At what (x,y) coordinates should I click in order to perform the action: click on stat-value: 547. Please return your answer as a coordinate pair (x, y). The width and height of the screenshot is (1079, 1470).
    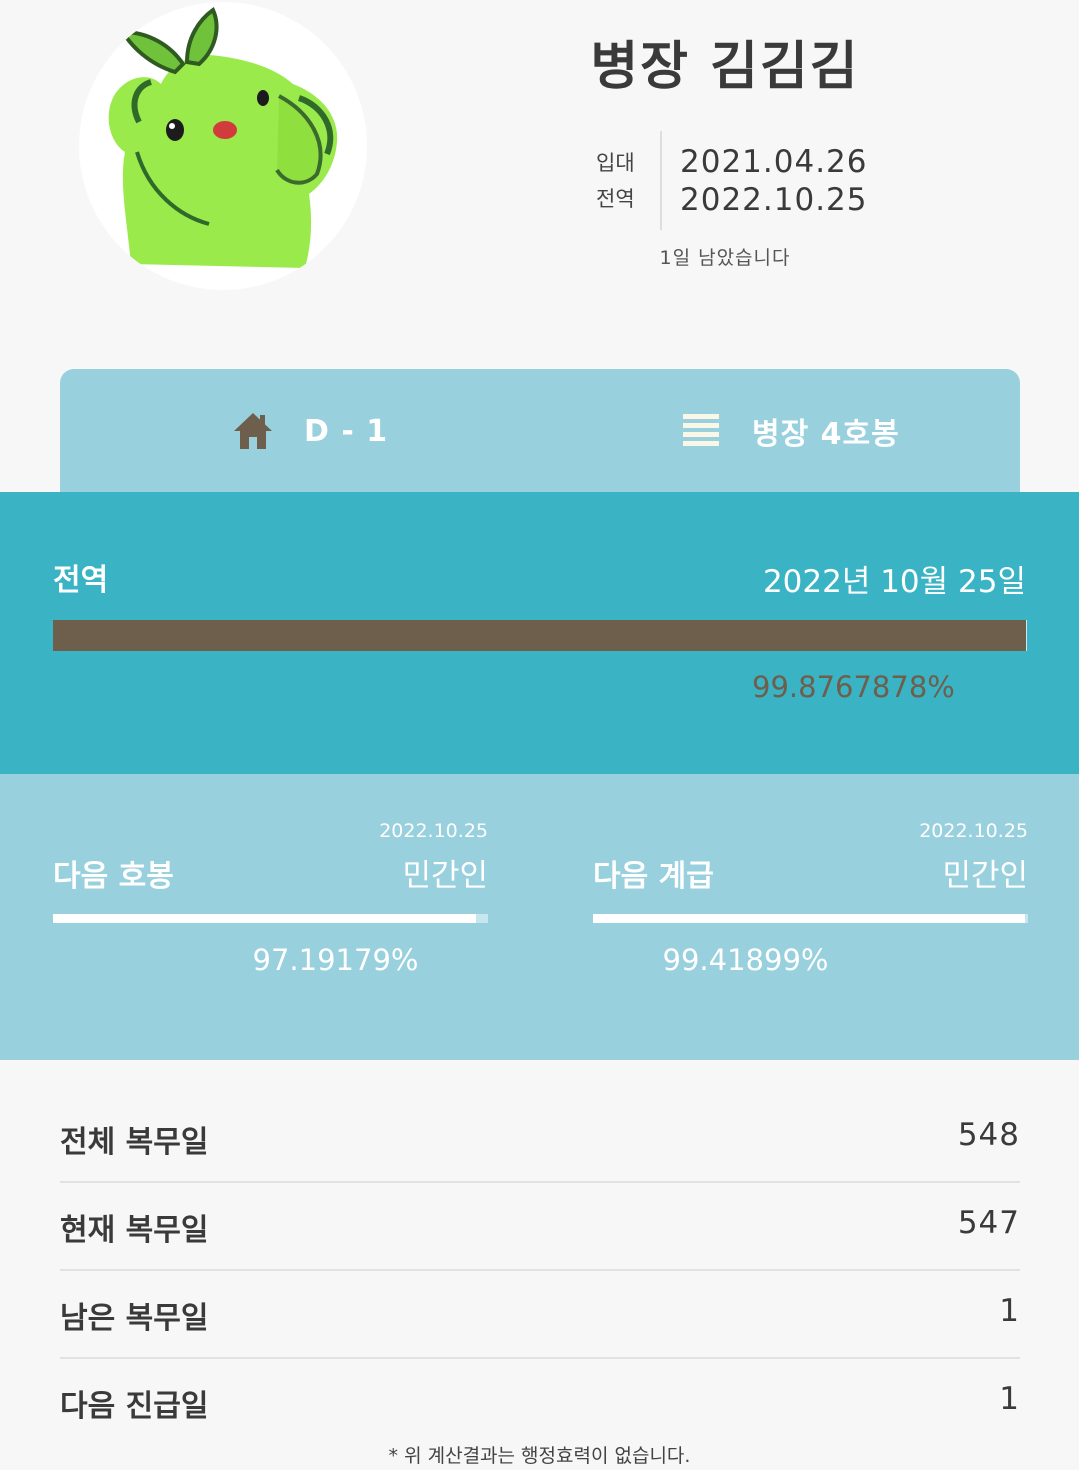
    Looking at the image, I should click on (988, 1223).